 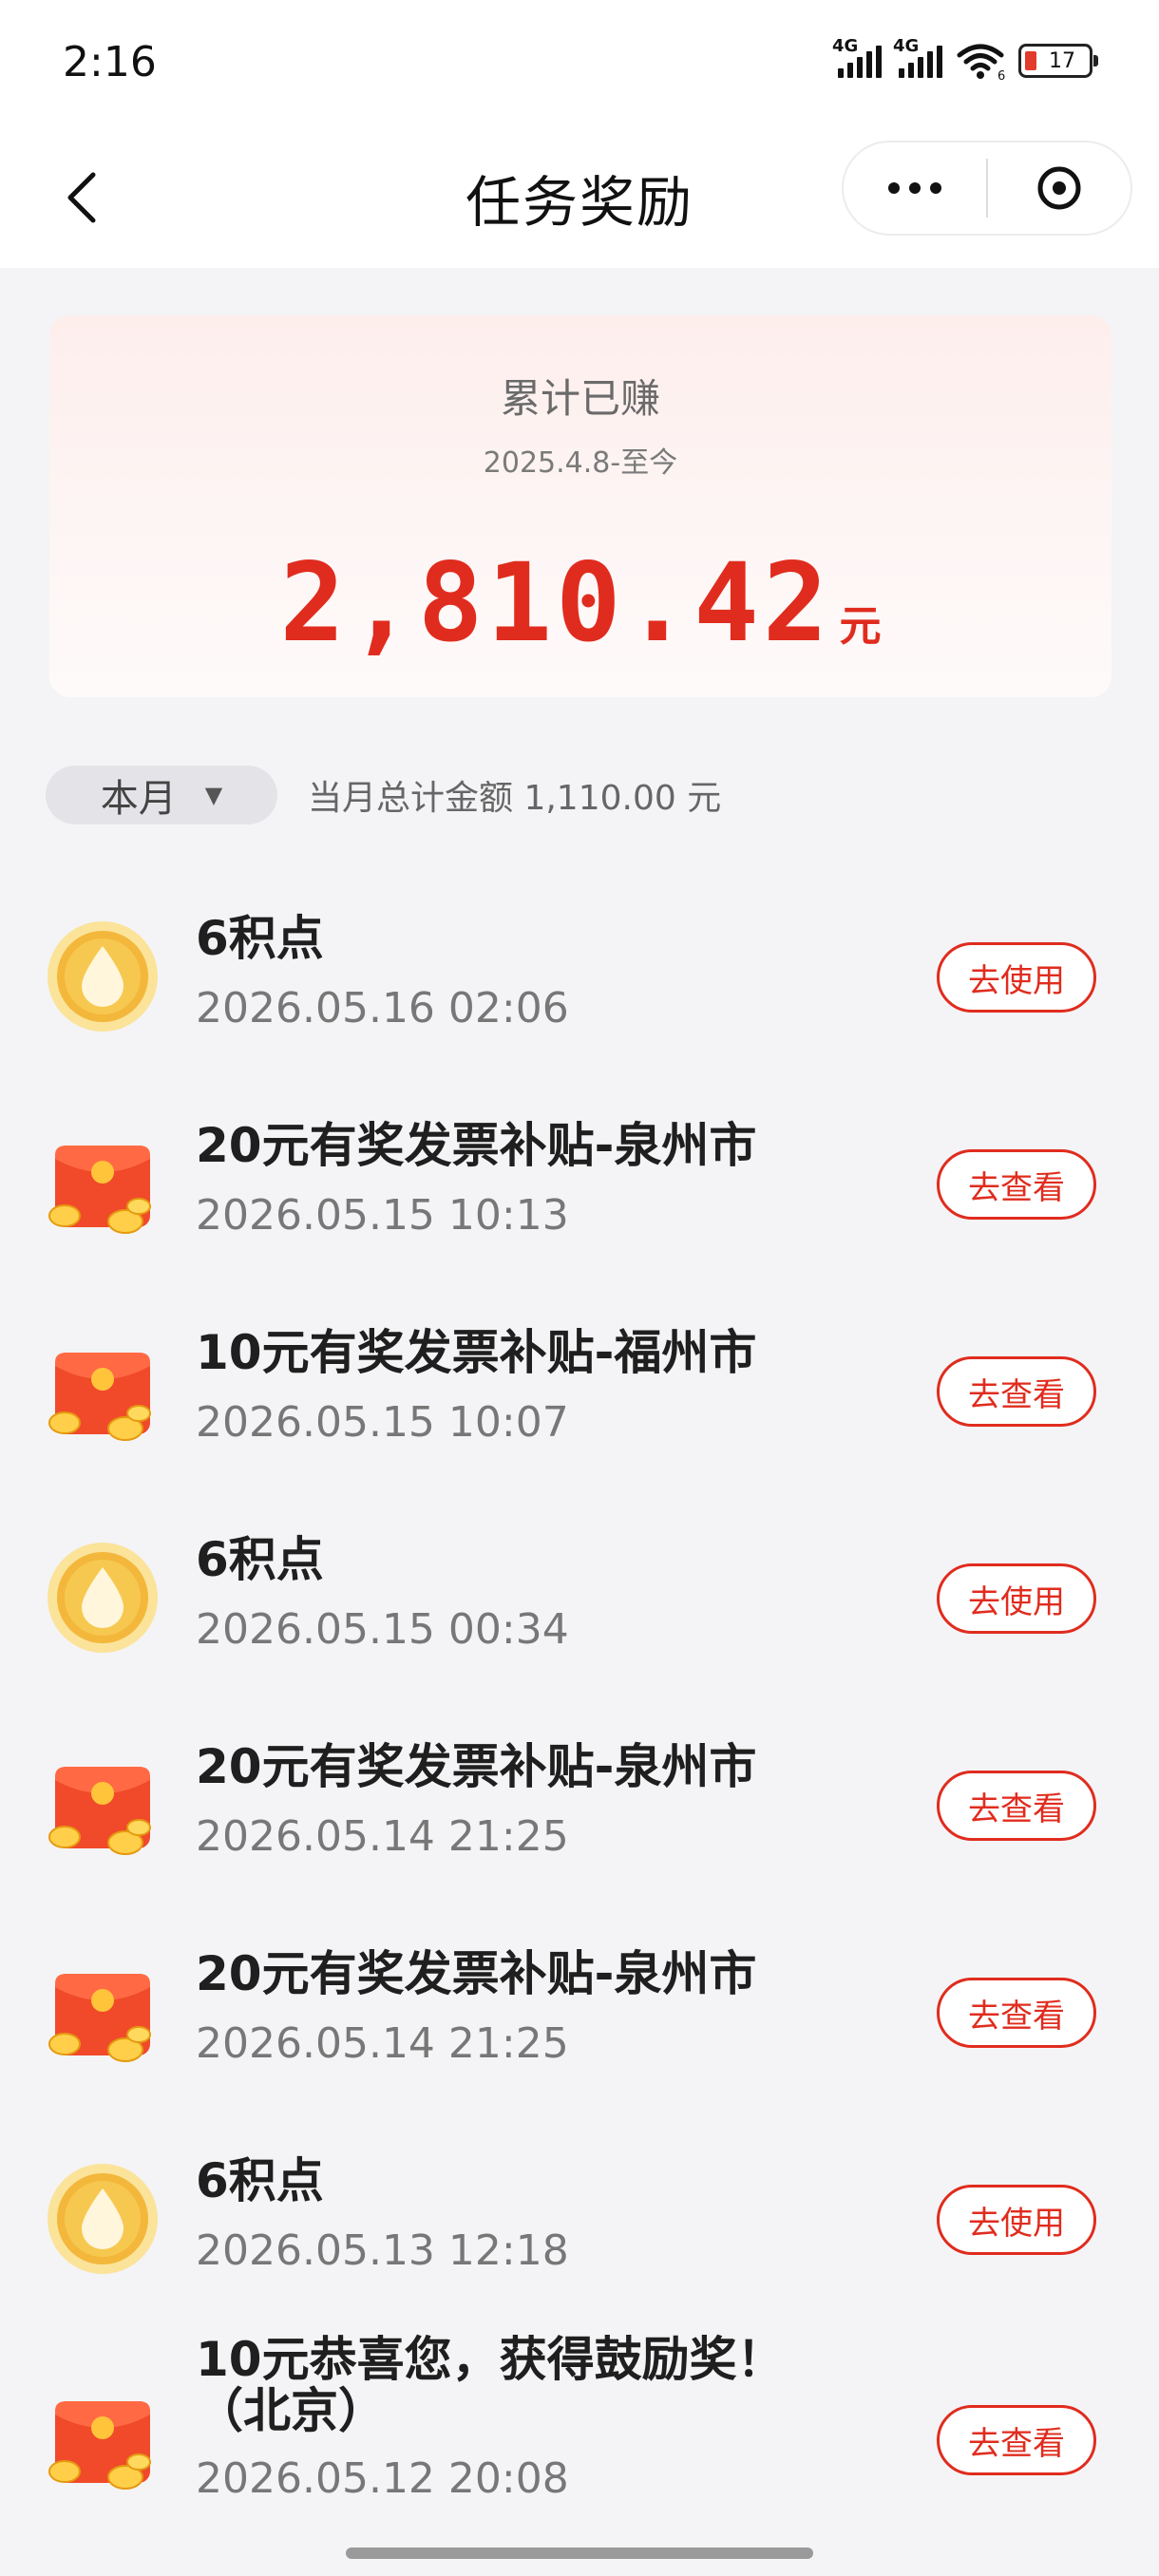 I want to click on month-filter-label: 本月, so click(x=138, y=799).